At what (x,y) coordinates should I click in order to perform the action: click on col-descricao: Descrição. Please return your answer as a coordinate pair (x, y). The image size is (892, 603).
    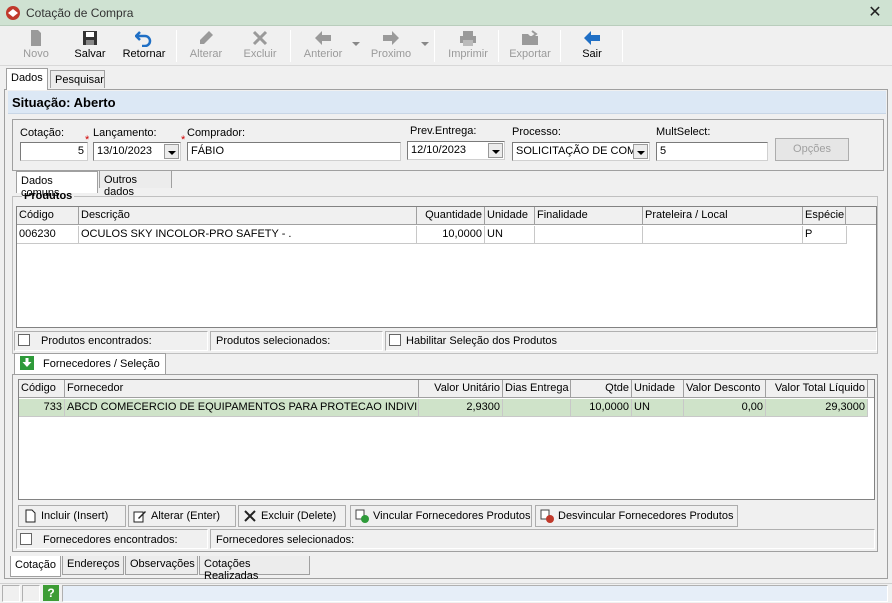
    Looking at the image, I should click on (248, 216).